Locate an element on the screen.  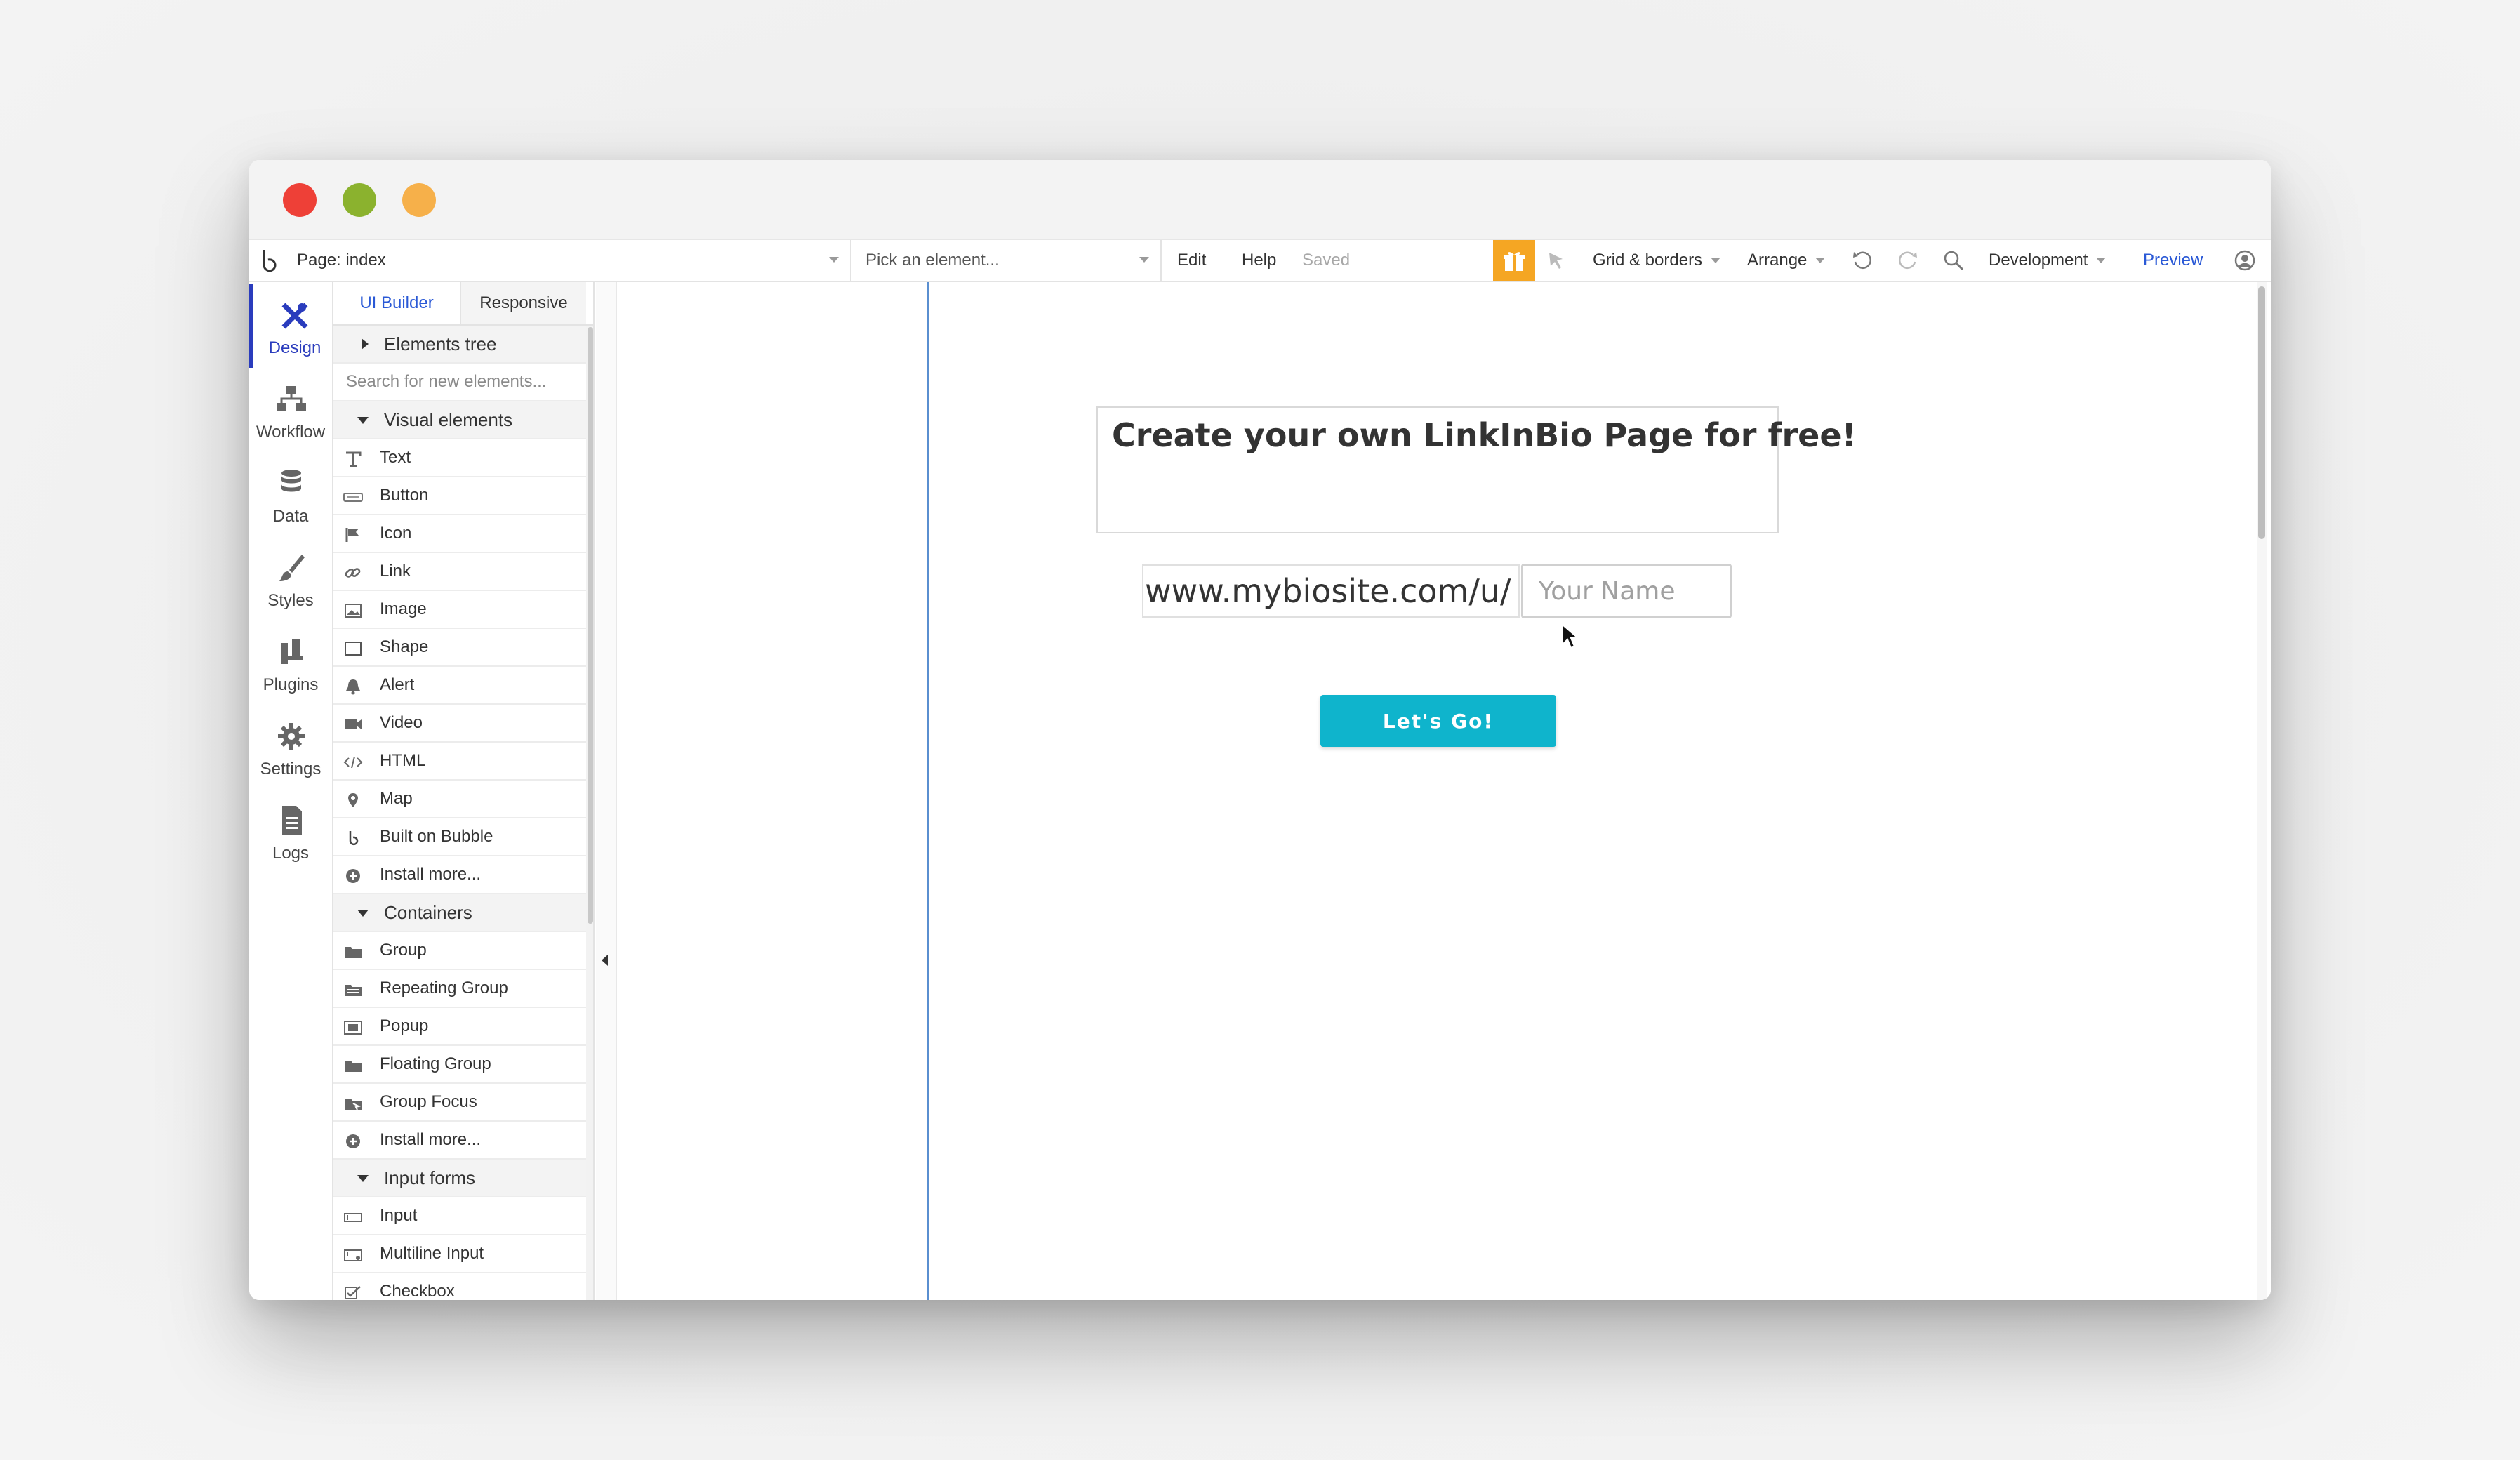
palette-item-repeating-group: Repeating Group is located at coordinates (459, 989).